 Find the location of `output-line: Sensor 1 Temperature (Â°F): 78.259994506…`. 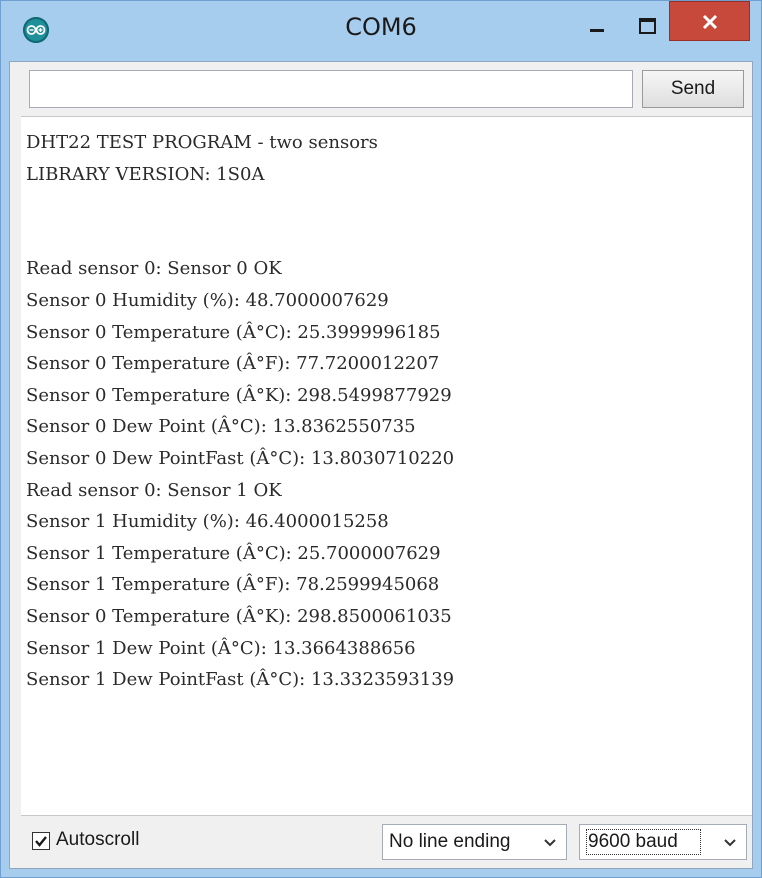

output-line: Sensor 1 Temperature (Â°F): 78.259994506… is located at coordinates (233, 585).